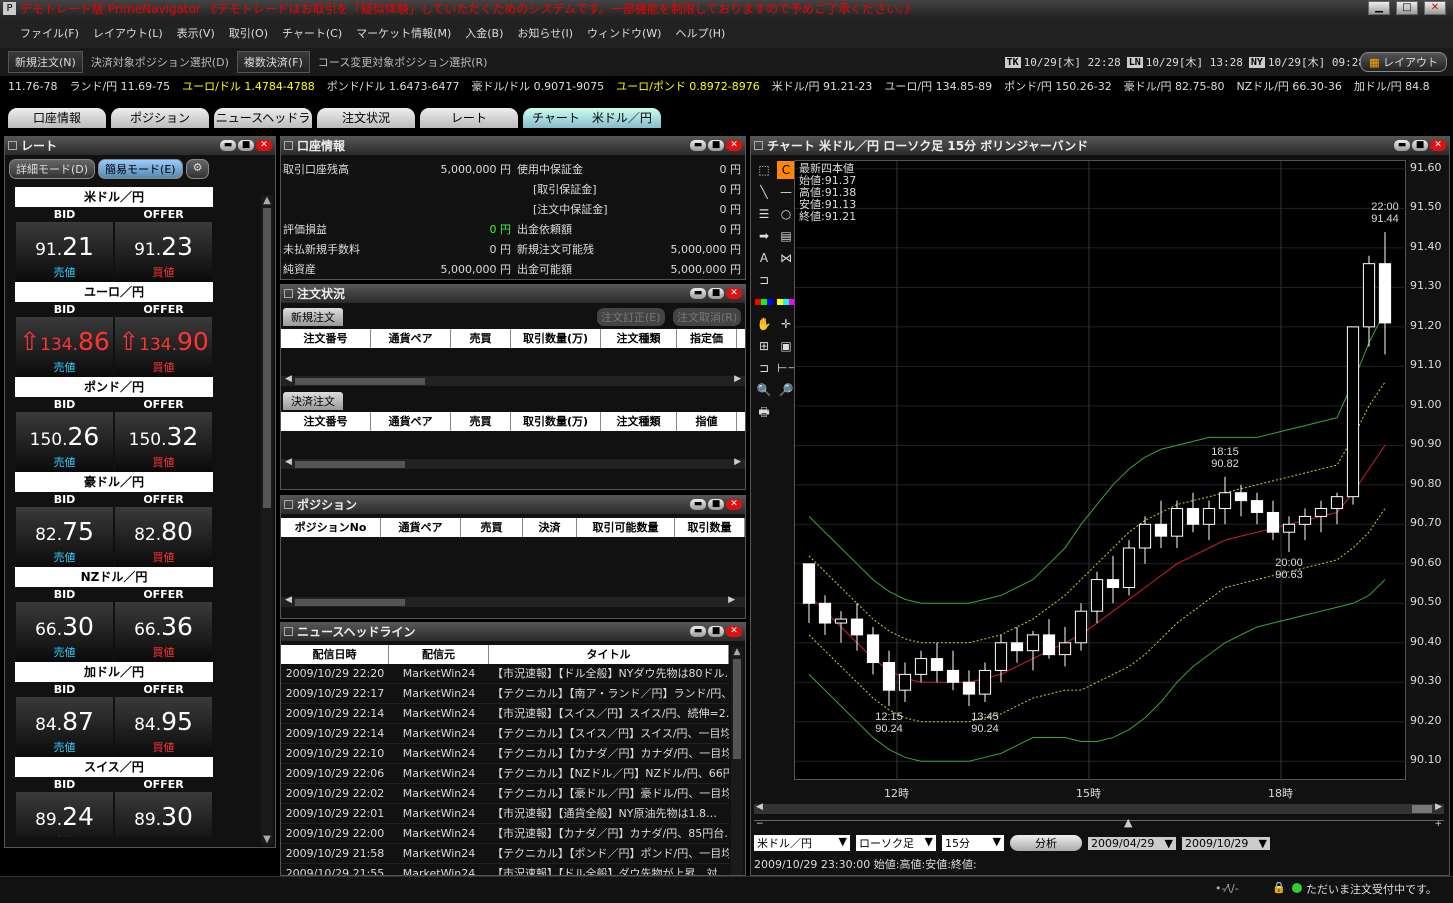  Describe the element at coordinates (313, 401) in the screenshot. I see `close-orders-tab: 決済注文` at that location.